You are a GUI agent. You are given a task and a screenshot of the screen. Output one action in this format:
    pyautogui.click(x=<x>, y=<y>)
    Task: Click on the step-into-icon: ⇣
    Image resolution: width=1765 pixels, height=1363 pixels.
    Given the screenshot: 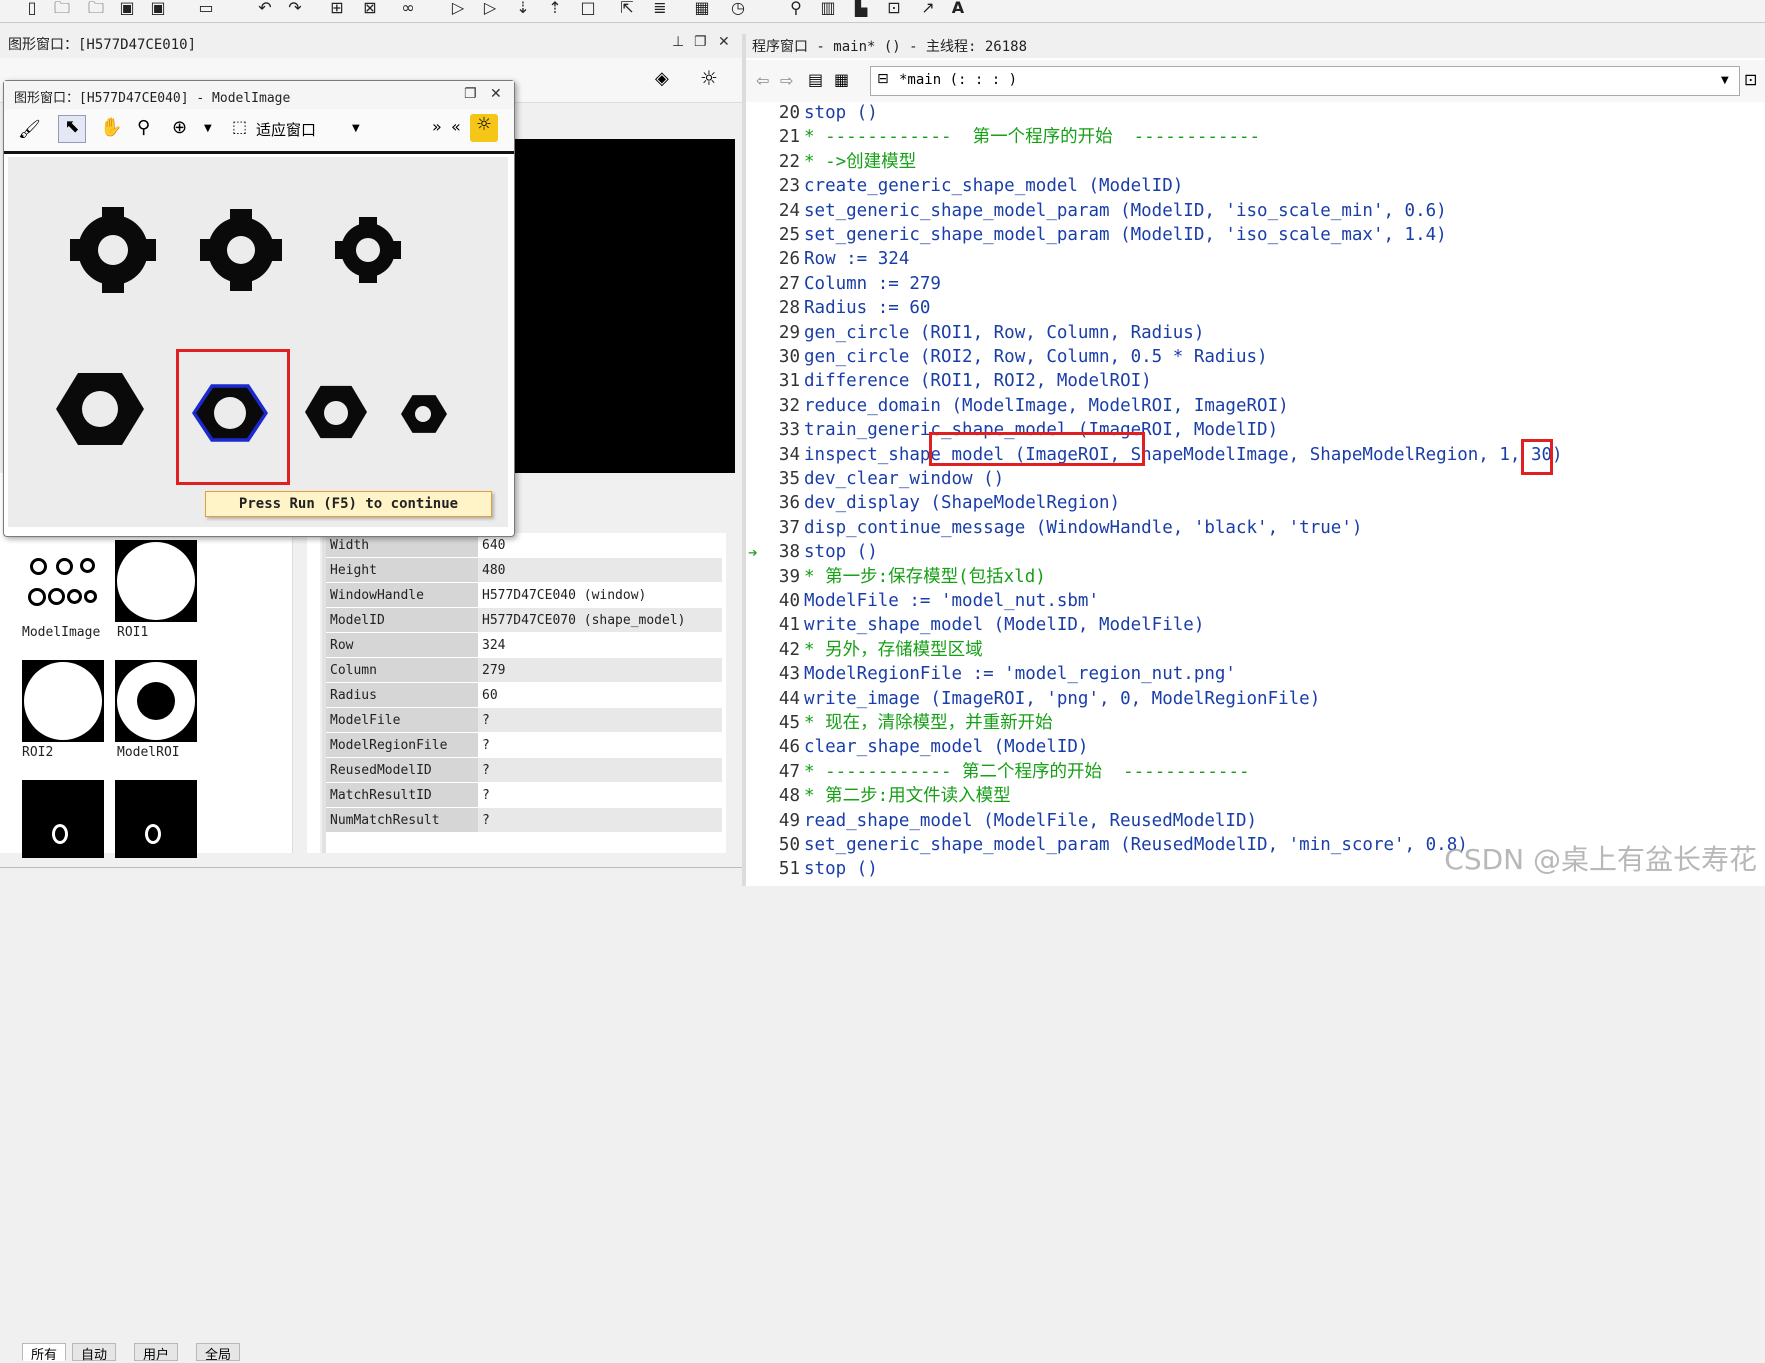 What is the action you would take?
    pyautogui.click(x=523, y=9)
    